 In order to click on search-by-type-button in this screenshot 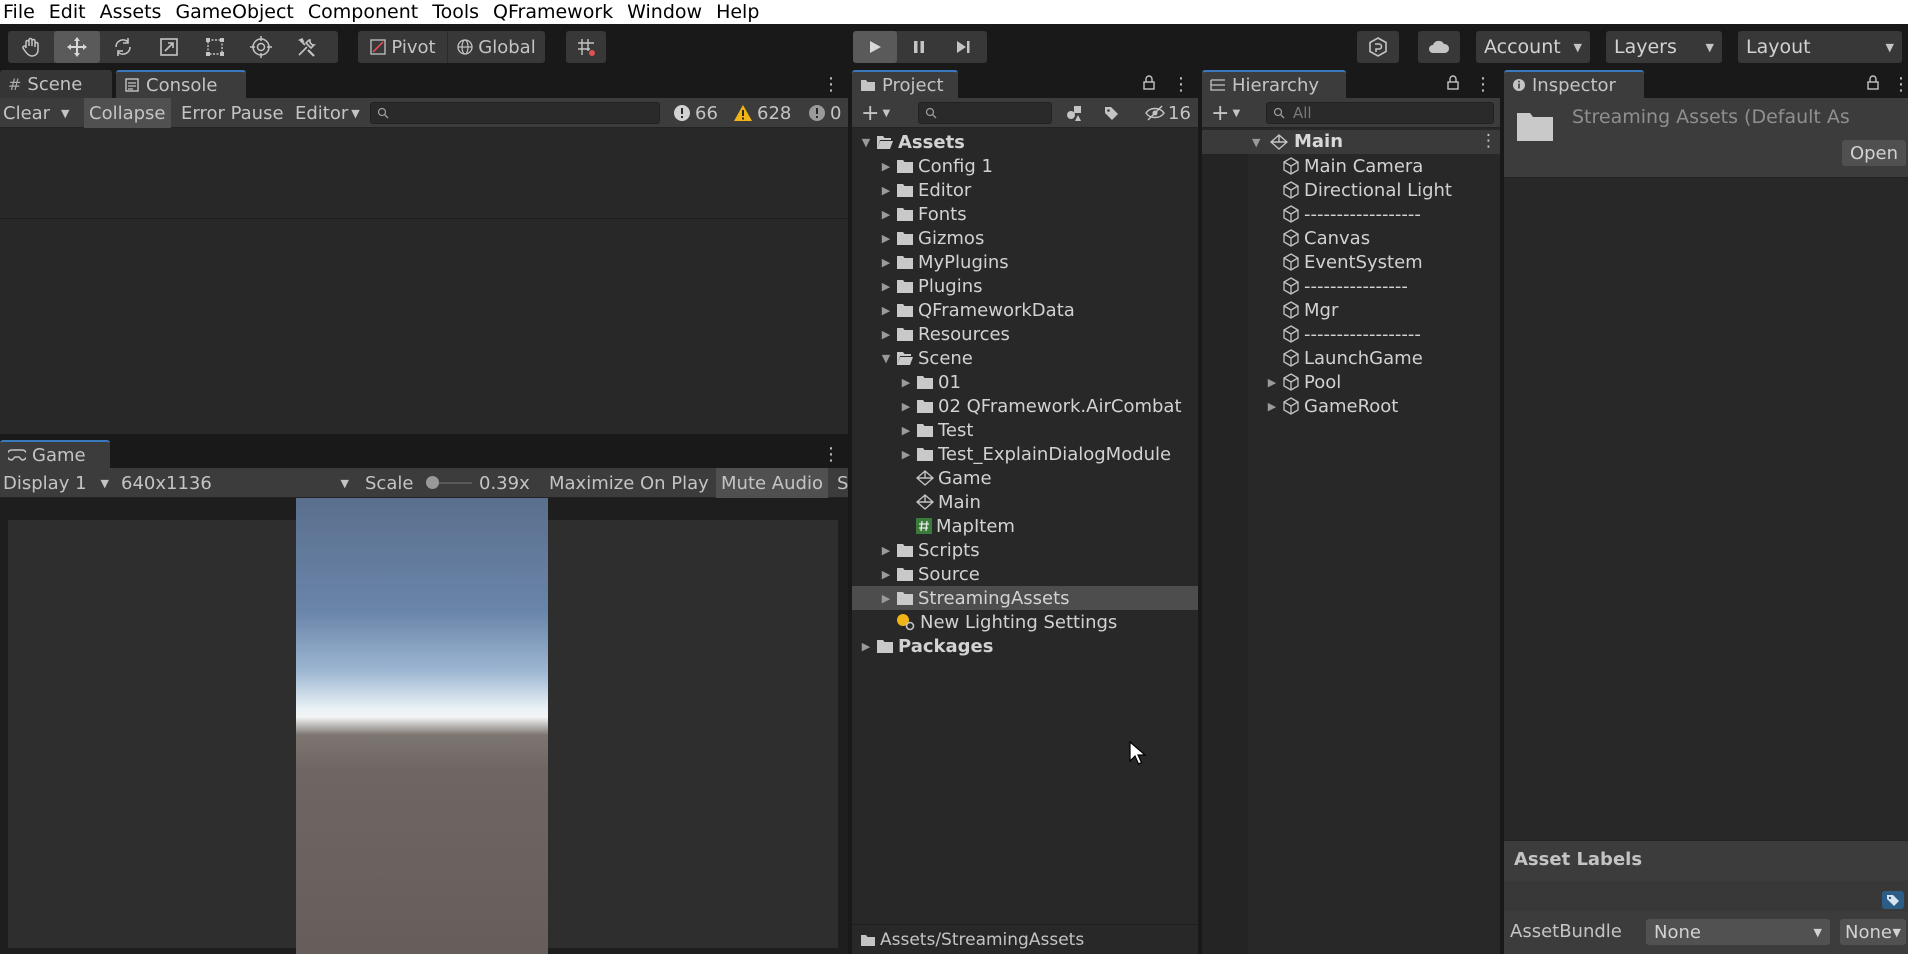, I will do `click(1074, 113)`.